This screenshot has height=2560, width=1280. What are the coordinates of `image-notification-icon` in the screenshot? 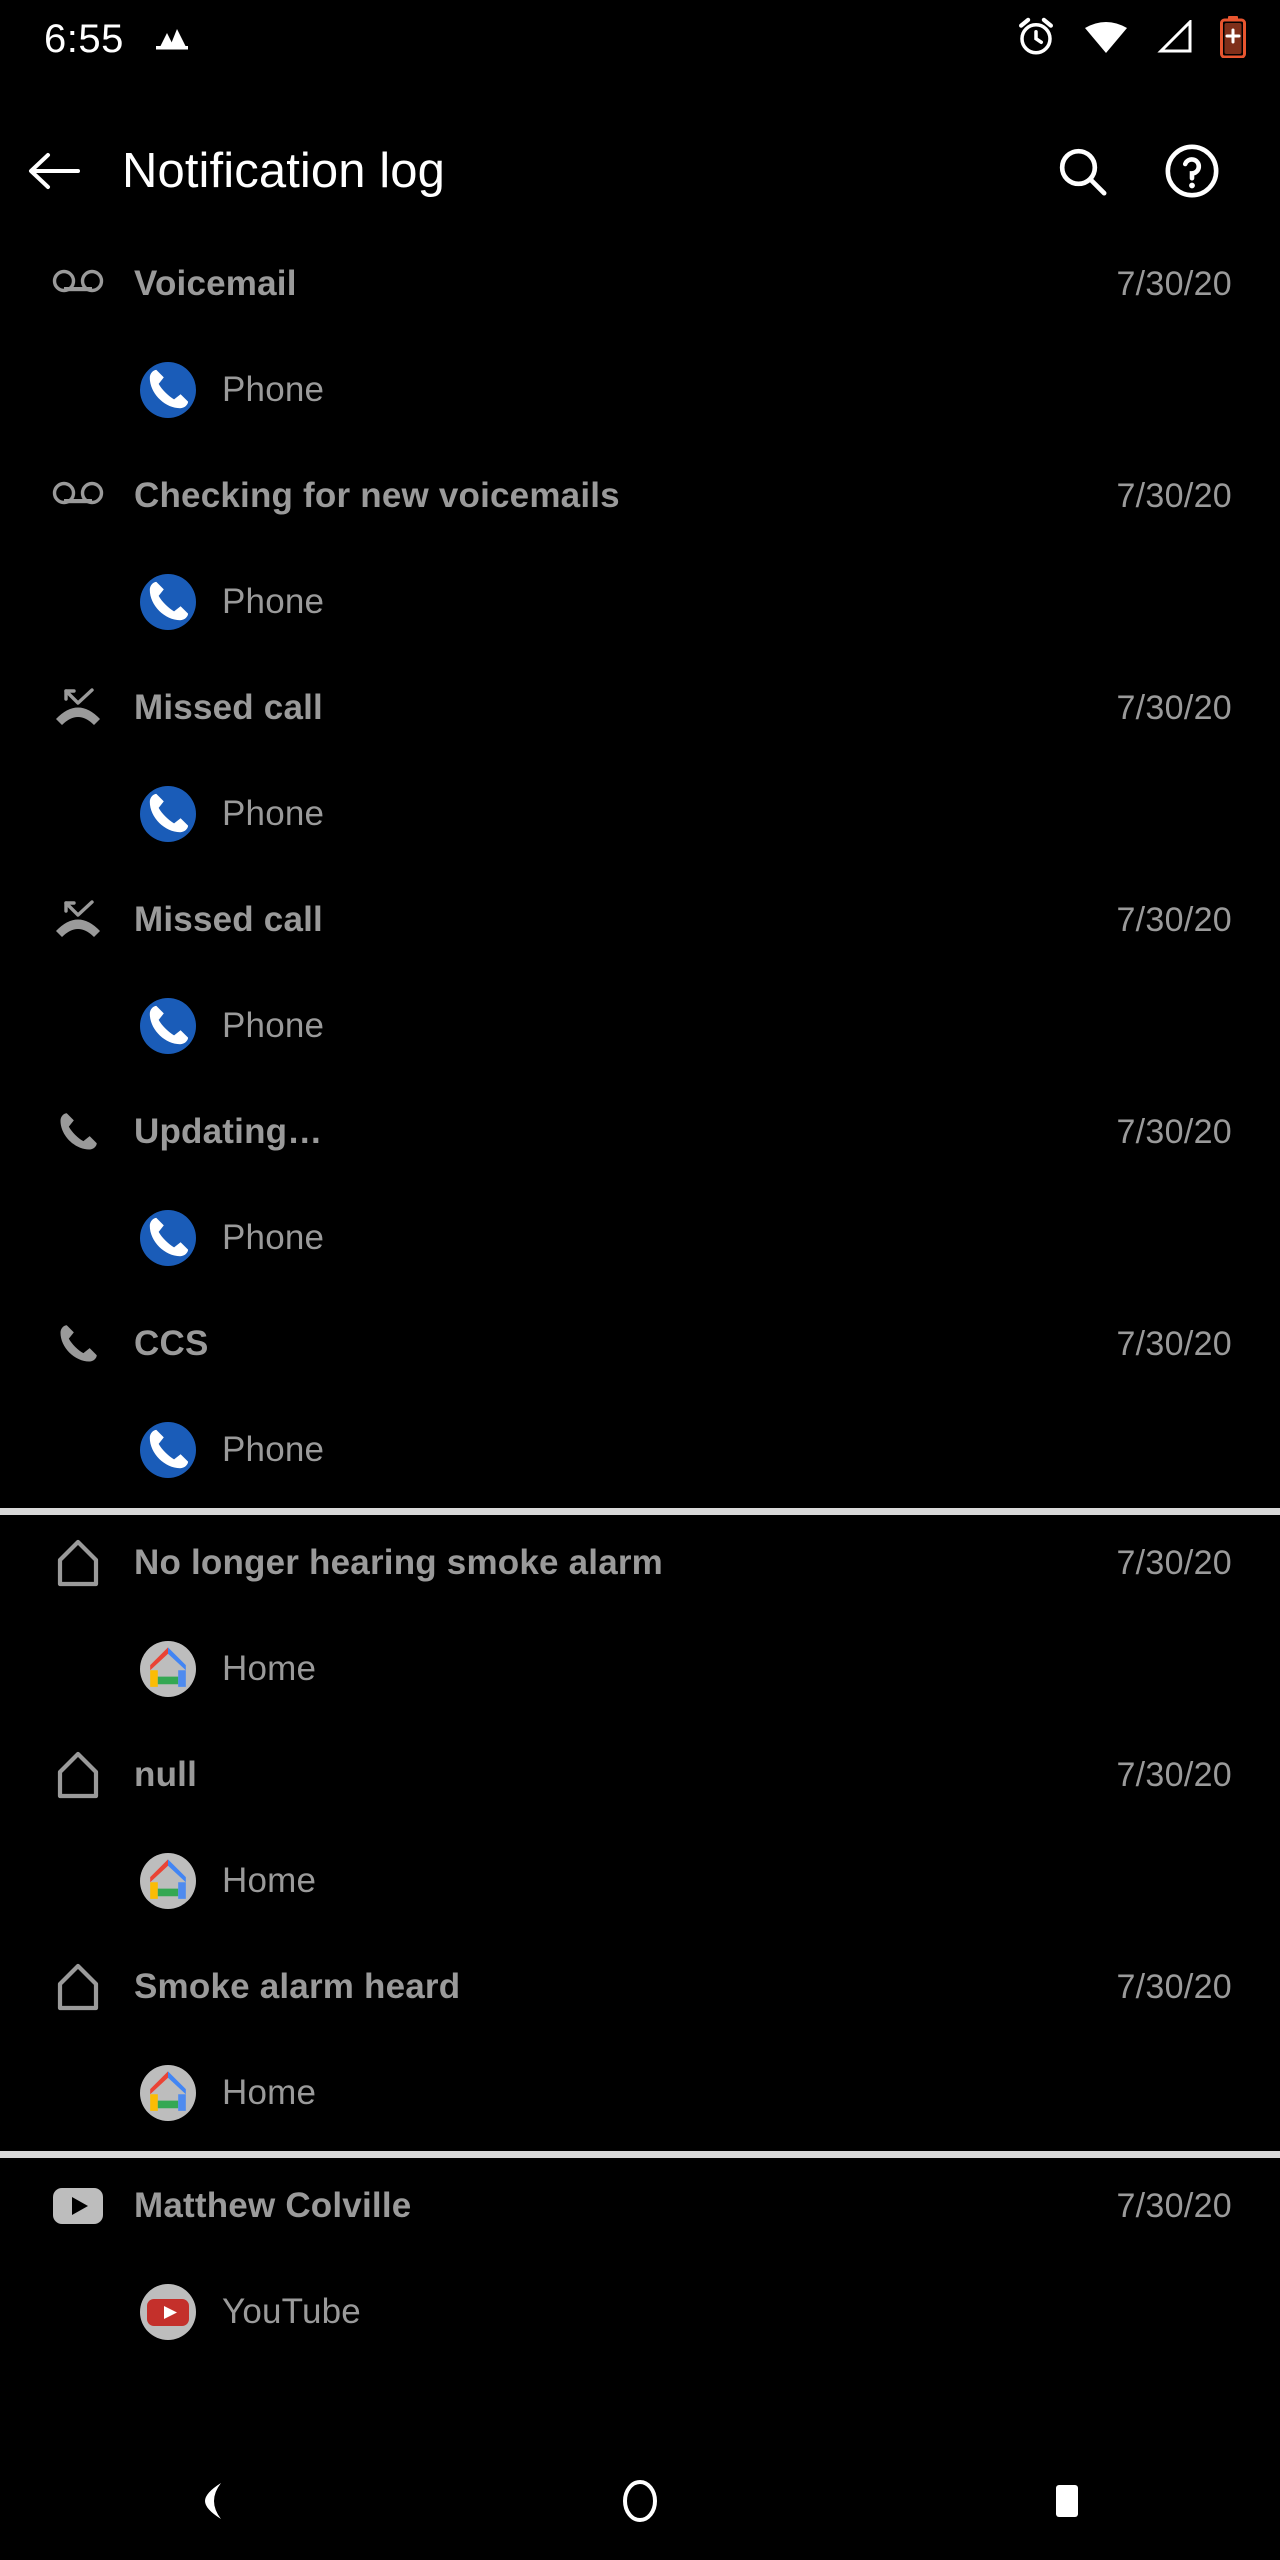 It's located at (169, 39).